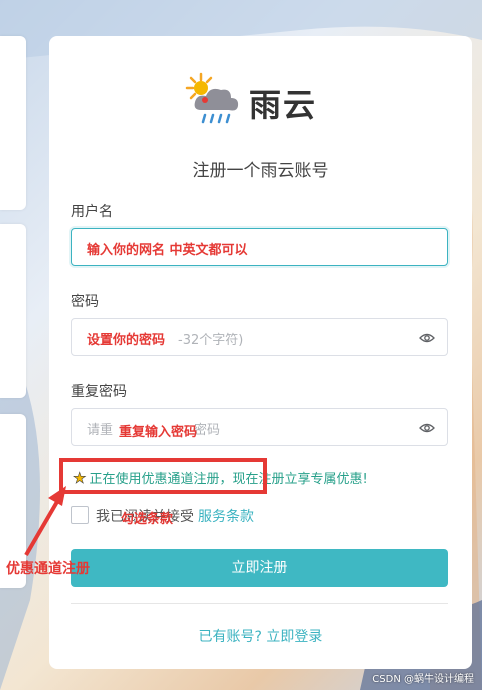 This screenshot has height=690, width=482. I want to click on username-annotation: 输入你的网名 中英文都可以, so click(167, 250).